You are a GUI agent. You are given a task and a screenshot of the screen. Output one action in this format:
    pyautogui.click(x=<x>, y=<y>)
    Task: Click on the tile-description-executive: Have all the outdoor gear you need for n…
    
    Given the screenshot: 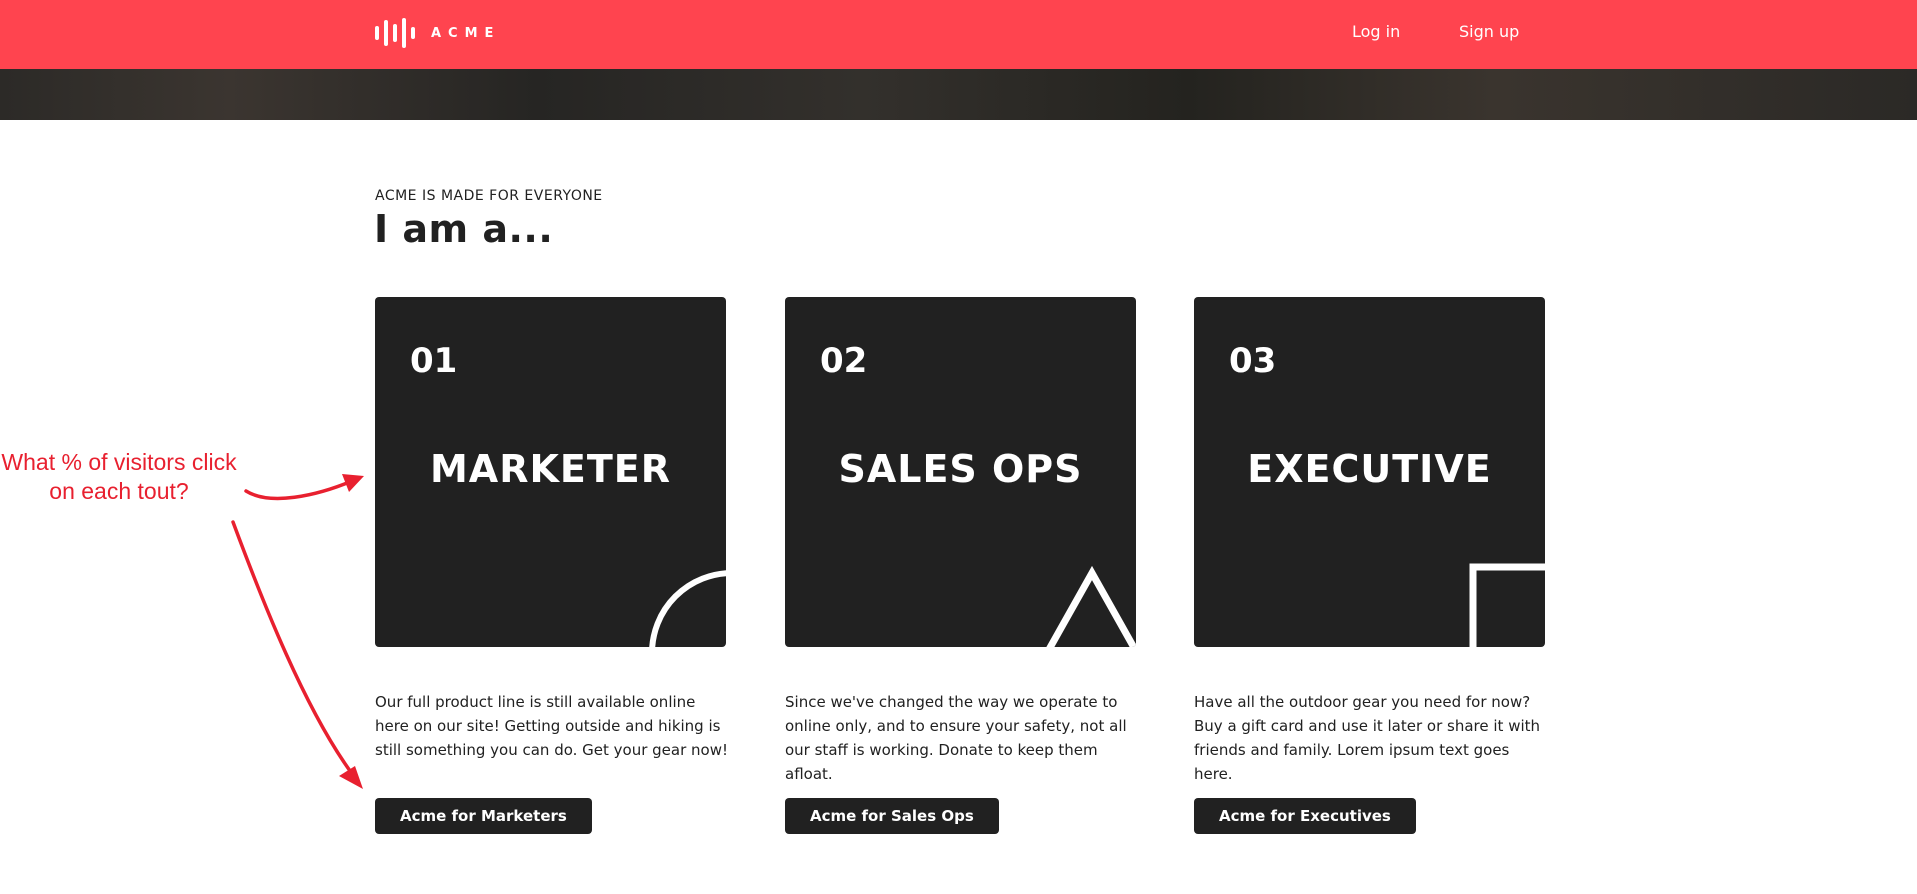 What is the action you would take?
    pyautogui.click(x=1367, y=738)
    